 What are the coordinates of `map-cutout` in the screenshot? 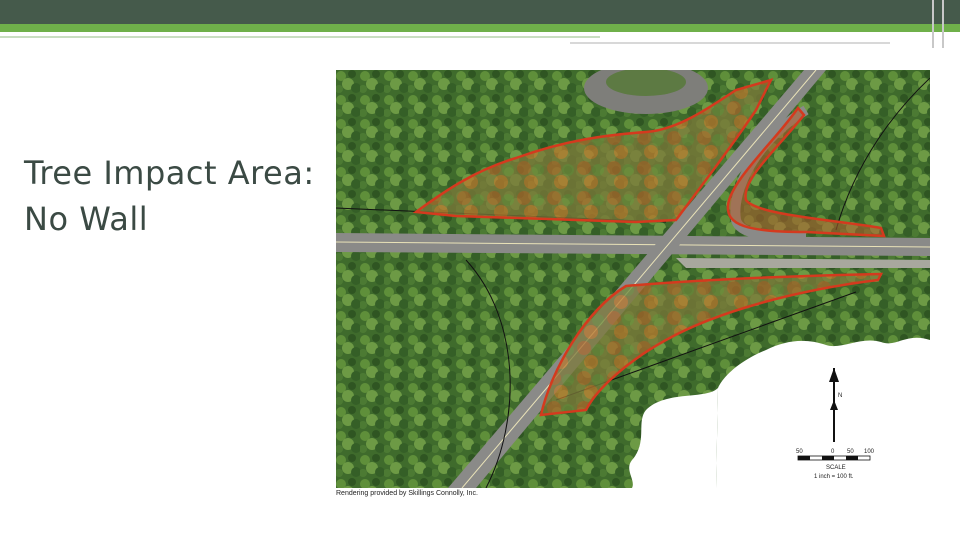 It's located at (823, 412).